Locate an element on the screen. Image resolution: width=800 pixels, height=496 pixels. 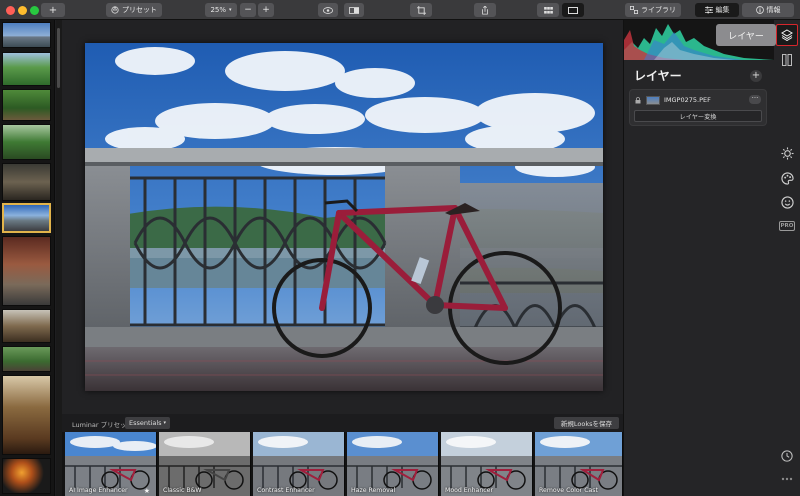
zoom-dropdown: 25% ▾ is located at coordinates (221, 10).